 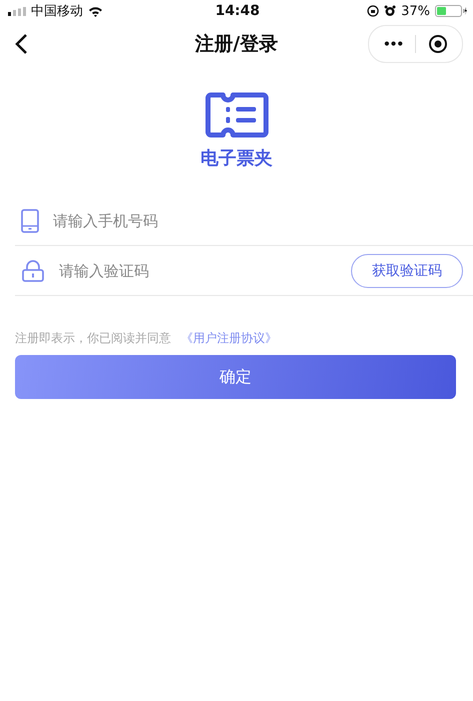 What do you see at coordinates (57, 11) in the screenshot?
I see `carrier-name: 中国移动` at bounding box center [57, 11].